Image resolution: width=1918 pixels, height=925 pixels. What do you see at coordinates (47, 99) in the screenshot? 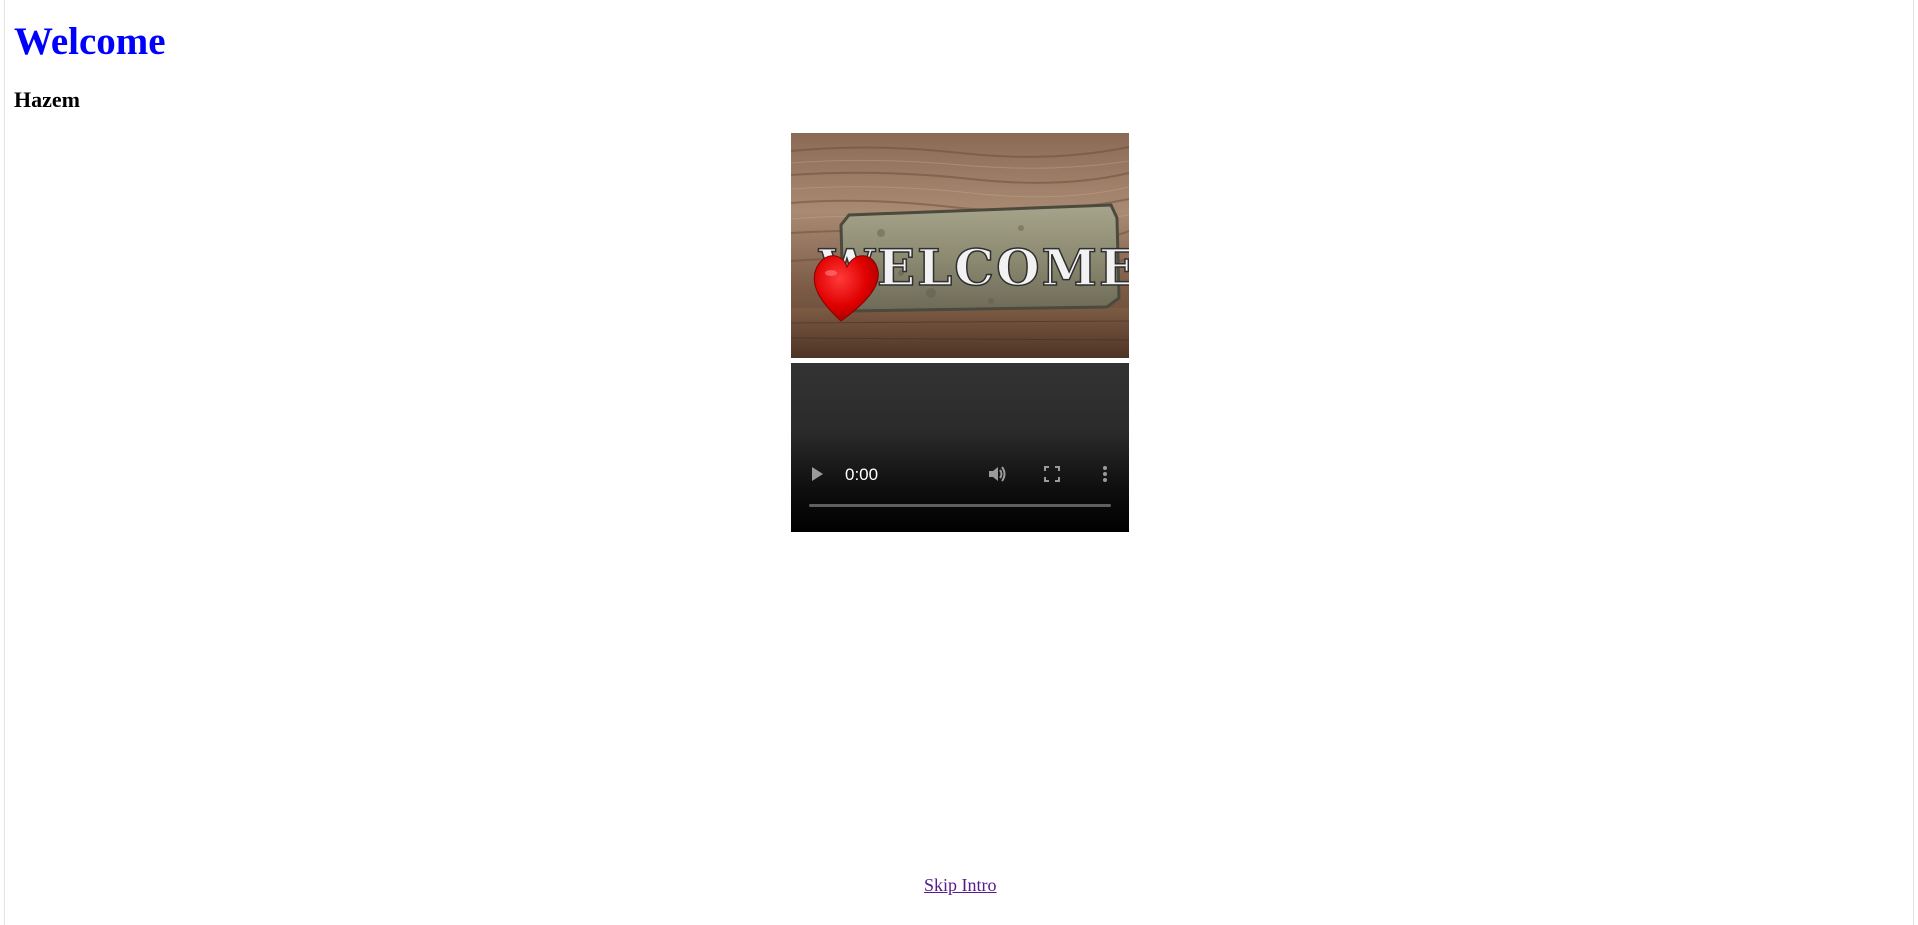
I see `user-name: Hazem` at bounding box center [47, 99].